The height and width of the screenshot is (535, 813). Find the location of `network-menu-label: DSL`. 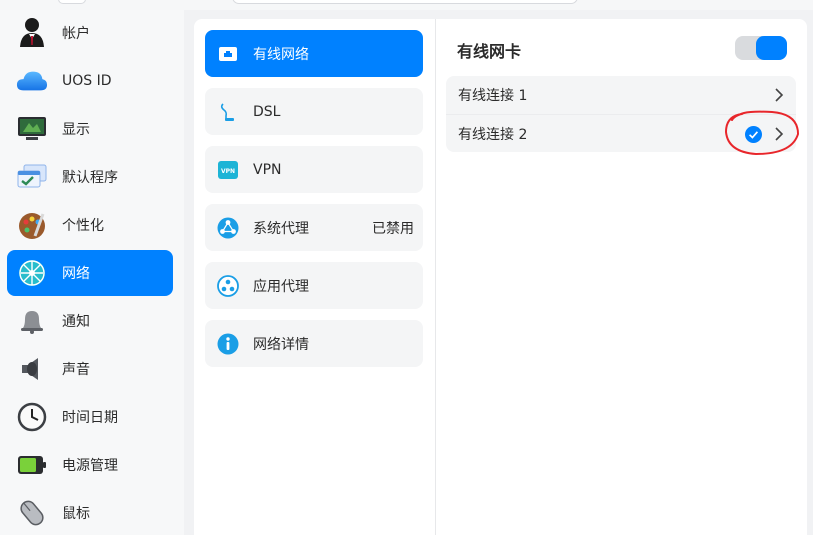

network-menu-label: DSL is located at coordinates (267, 111).